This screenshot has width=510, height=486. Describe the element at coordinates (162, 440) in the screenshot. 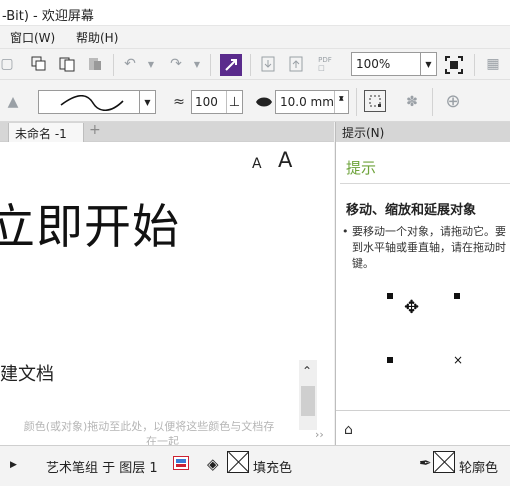

I see `color-palette-hint-line2: 在一起` at that location.